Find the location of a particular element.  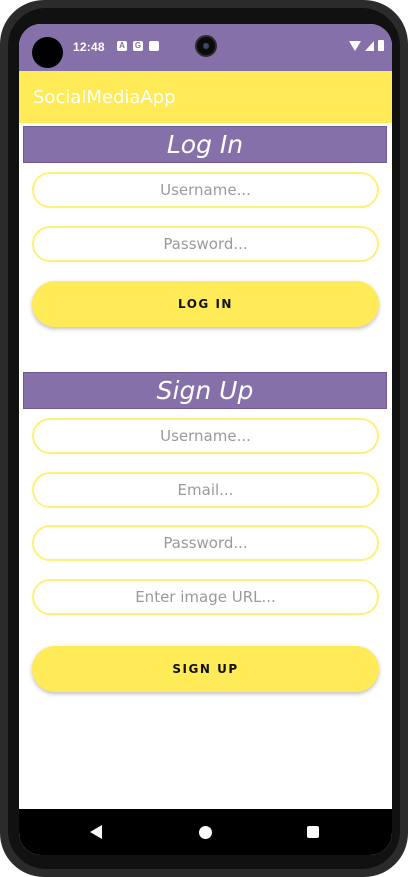

status-clock: 12:48 is located at coordinates (89, 47).